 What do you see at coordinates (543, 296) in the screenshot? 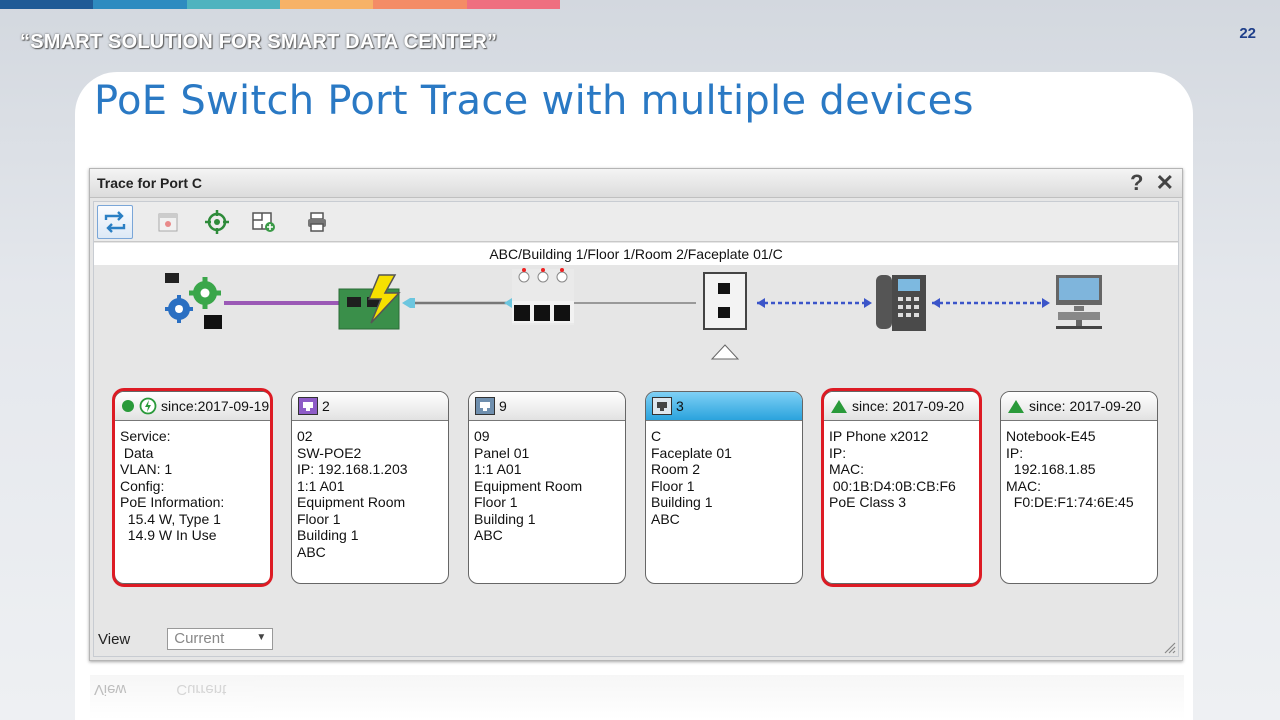
I see `patch-panel-icon` at bounding box center [543, 296].